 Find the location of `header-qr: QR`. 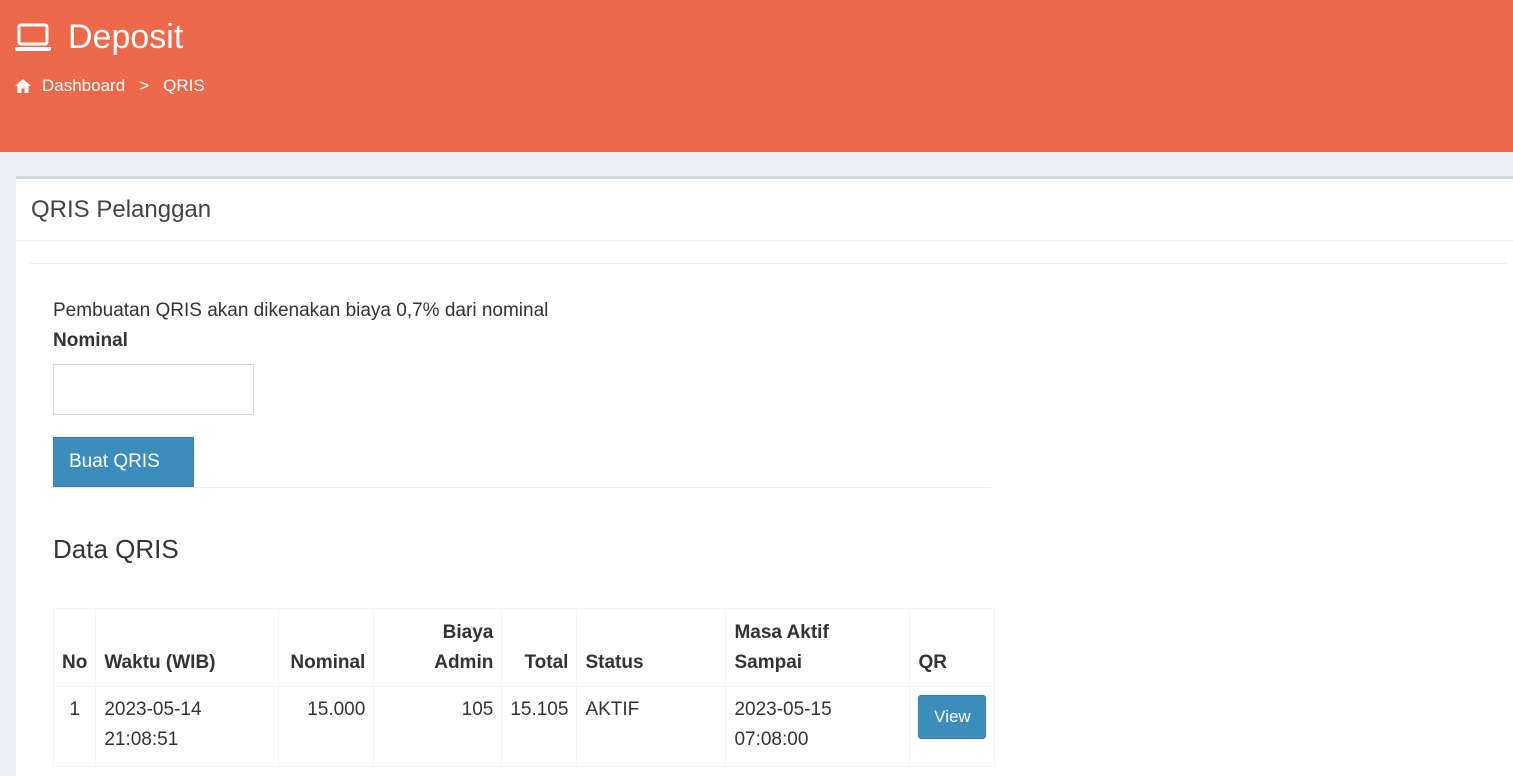

header-qr: QR is located at coordinates (952, 647).